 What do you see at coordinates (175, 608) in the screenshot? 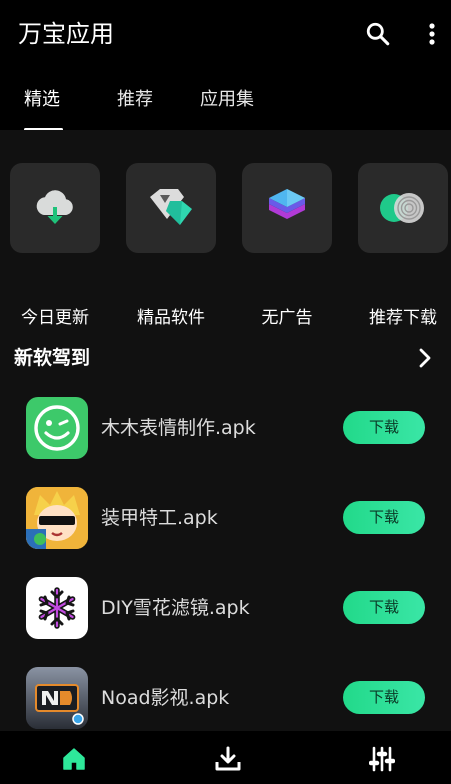
I see `app-name: DIY雪花滤镜.apk` at bounding box center [175, 608].